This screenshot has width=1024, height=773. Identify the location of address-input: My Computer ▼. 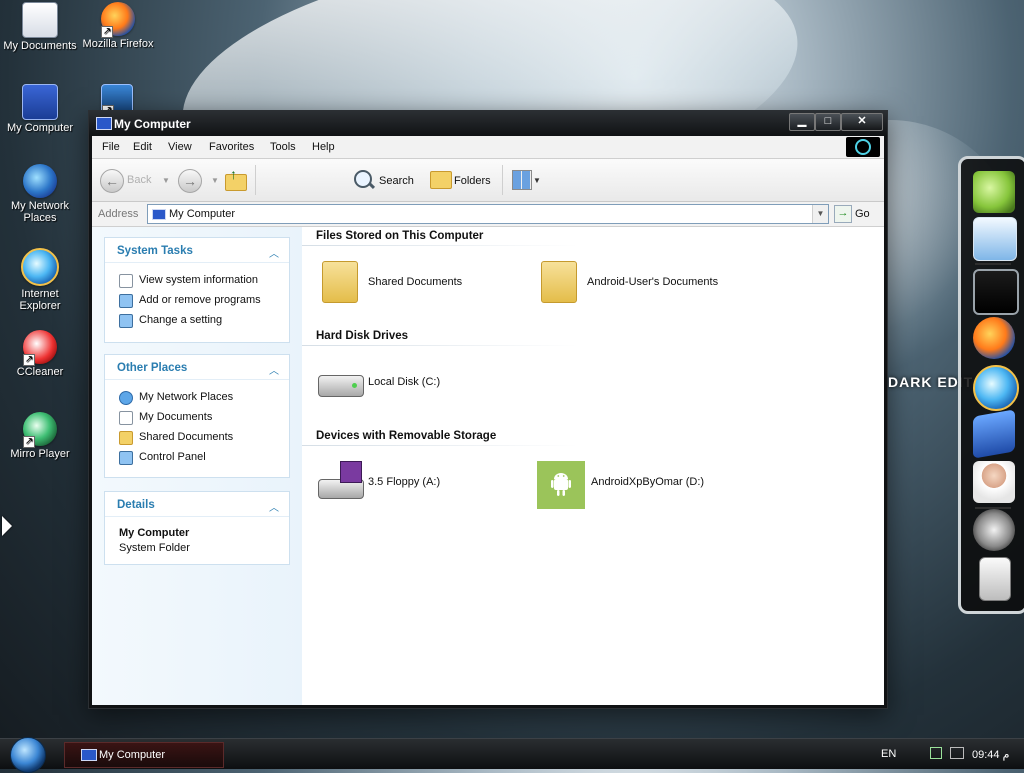
(488, 214).